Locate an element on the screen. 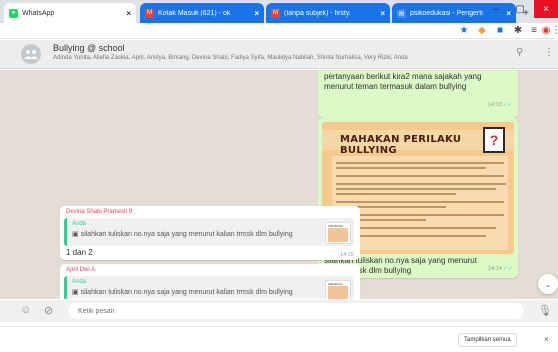  message-time: 14:15 is located at coordinates (347, 255).